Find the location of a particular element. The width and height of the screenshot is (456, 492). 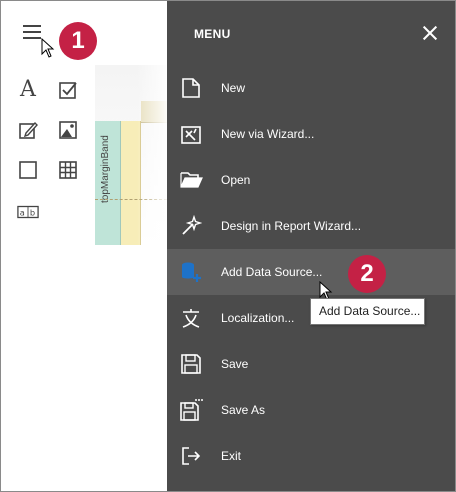

mouse-cursor-icon is located at coordinates (48, 48).